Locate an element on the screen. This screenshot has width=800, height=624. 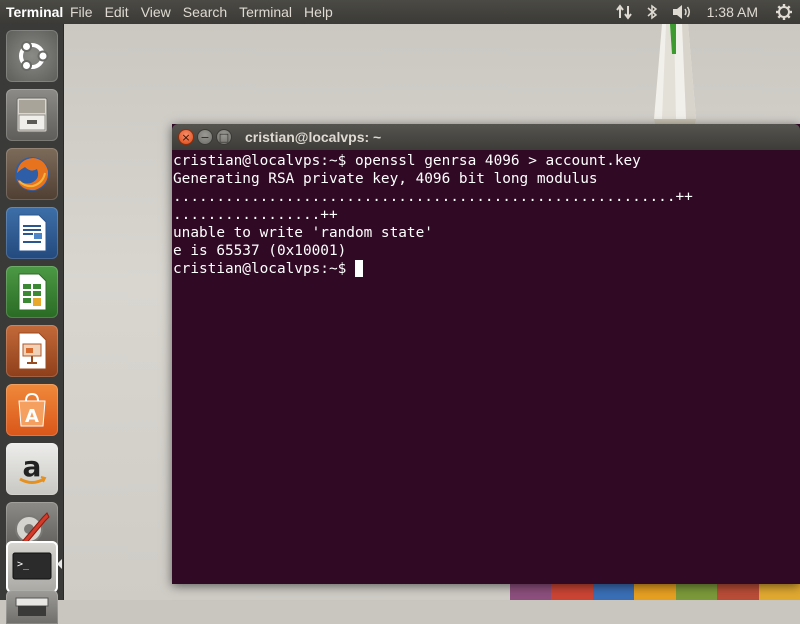
terminal-line: .................++ is located at coordinates (255, 215).